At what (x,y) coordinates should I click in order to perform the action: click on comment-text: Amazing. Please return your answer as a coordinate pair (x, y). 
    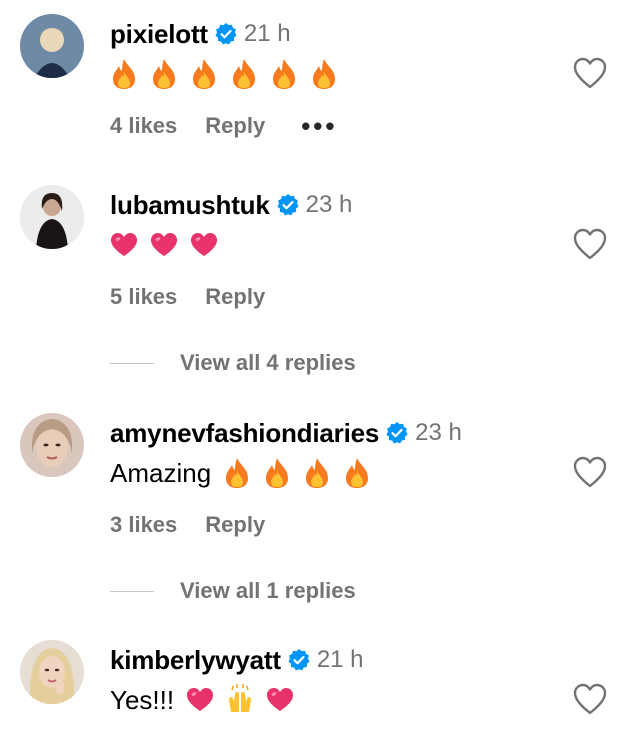
    Looking at the image, I should click on (246, 473).